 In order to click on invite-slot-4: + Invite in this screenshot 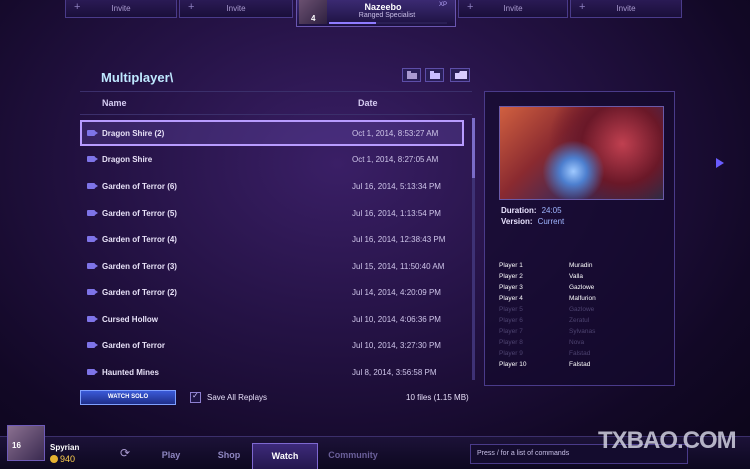, I will do `click(626, 9)`.